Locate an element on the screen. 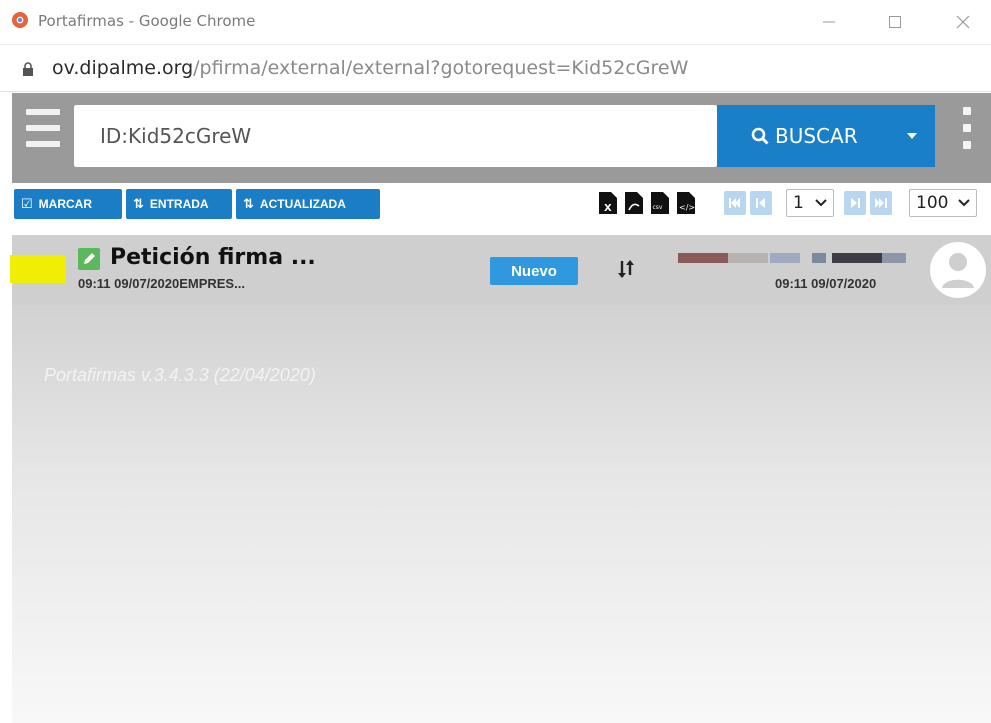  maximize-icon is located at coordinates (895, 22).